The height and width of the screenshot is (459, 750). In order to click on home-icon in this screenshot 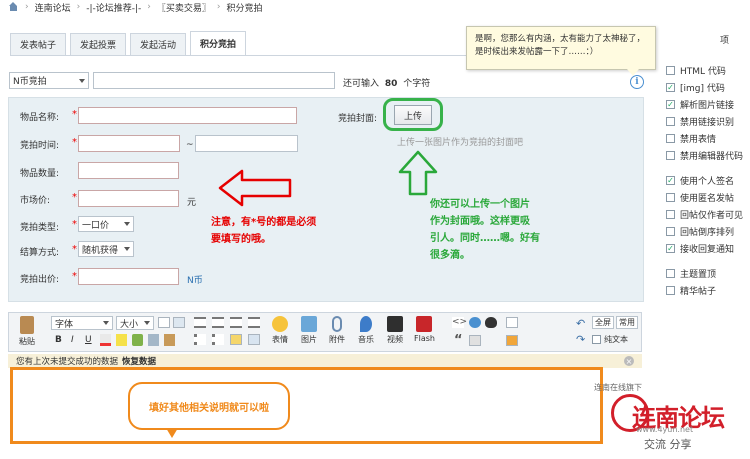, I will do `click(13, 7)`.